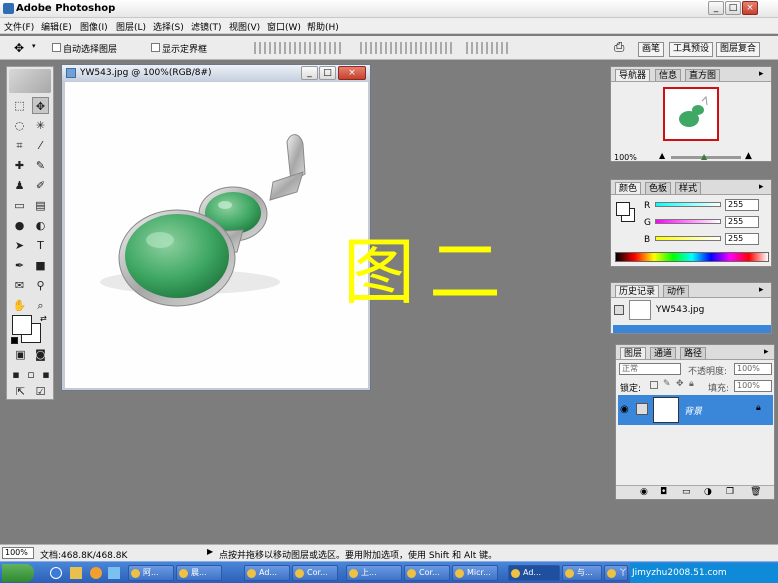 This screenshot has width=778, height=583. Describe the element at coordinates (19, 285) in the screenshot. I see `notes-tool-icon: ✉` at that location.